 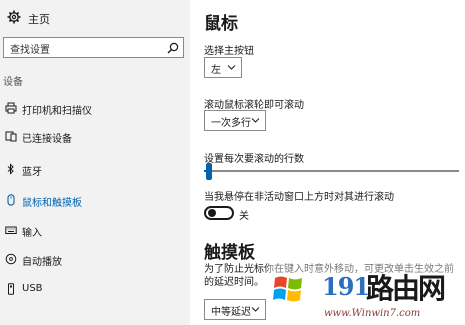 What do you see at coordinates (95, 231) in the screenshot?
I see `sidebar-item-typing: 输入` at bounding box center [95, 231].